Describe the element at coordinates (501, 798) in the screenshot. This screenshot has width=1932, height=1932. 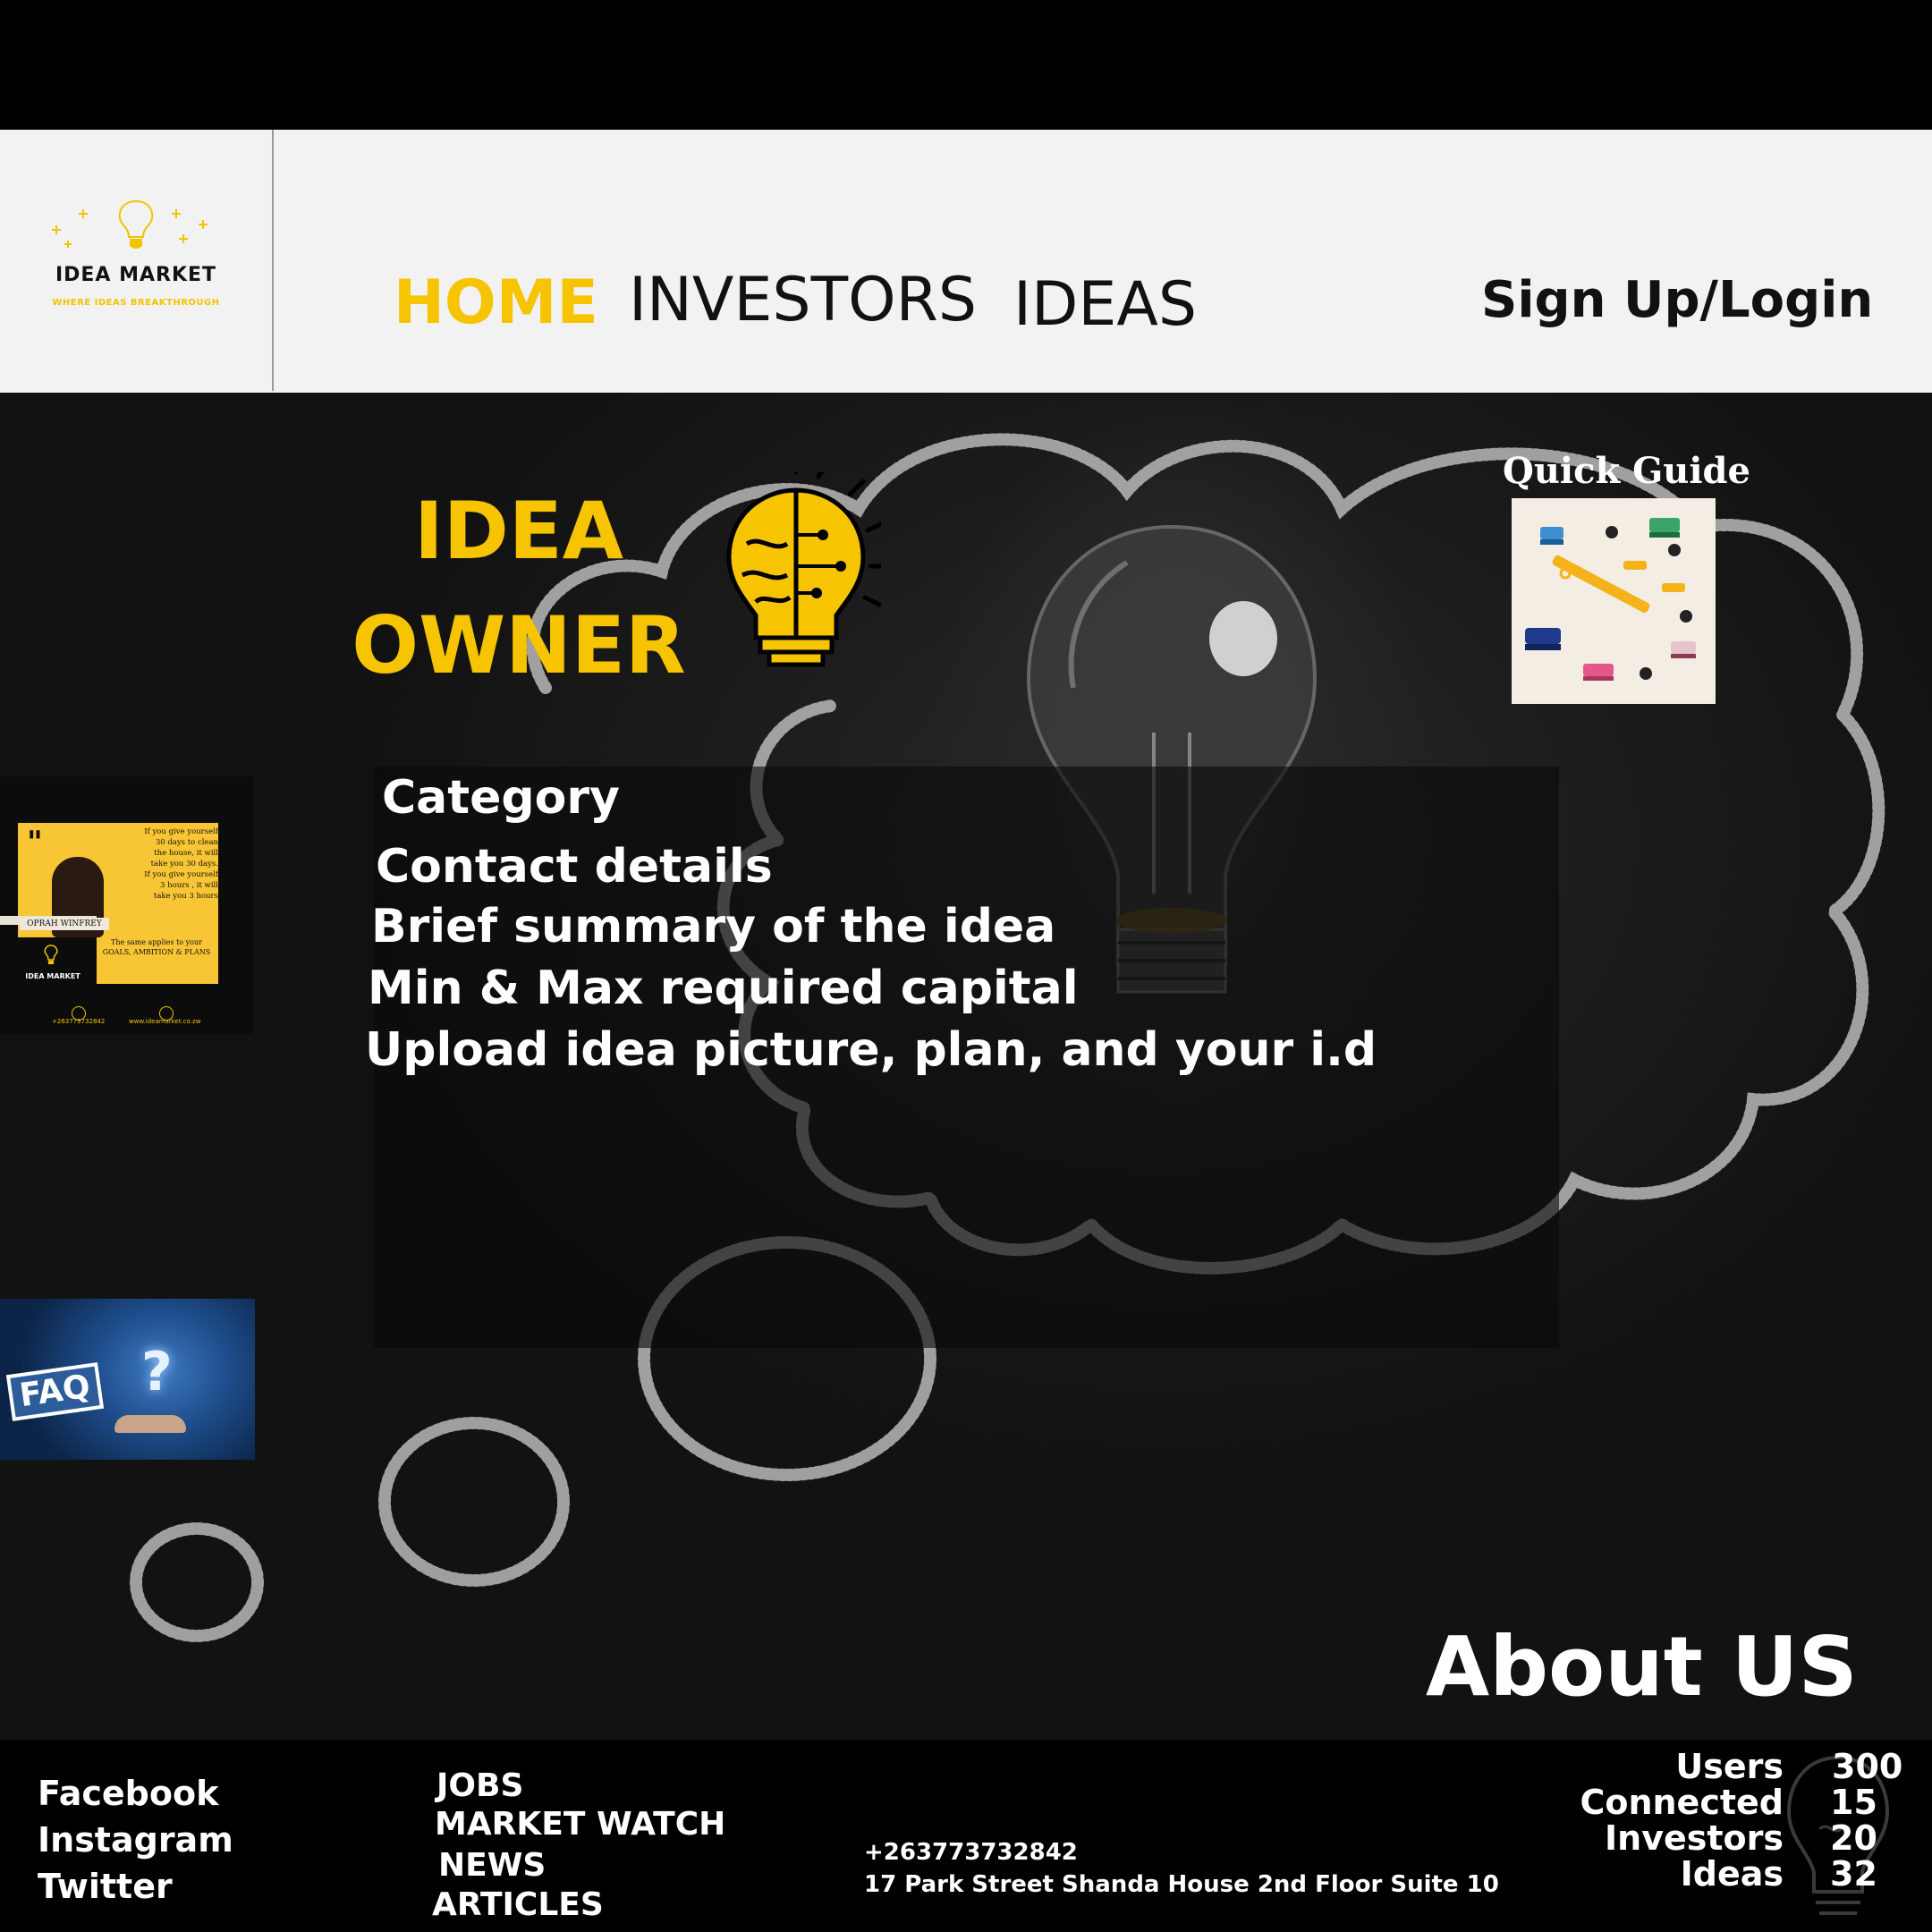
I see `info-item-category: Category` at that location.